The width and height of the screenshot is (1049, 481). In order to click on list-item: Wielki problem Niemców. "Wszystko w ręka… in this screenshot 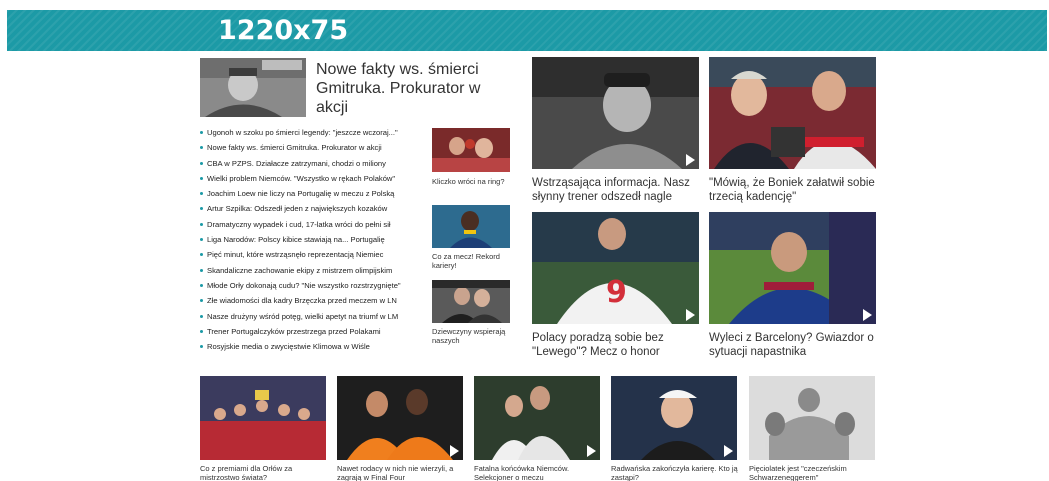, I will do `click(315, 178)`.